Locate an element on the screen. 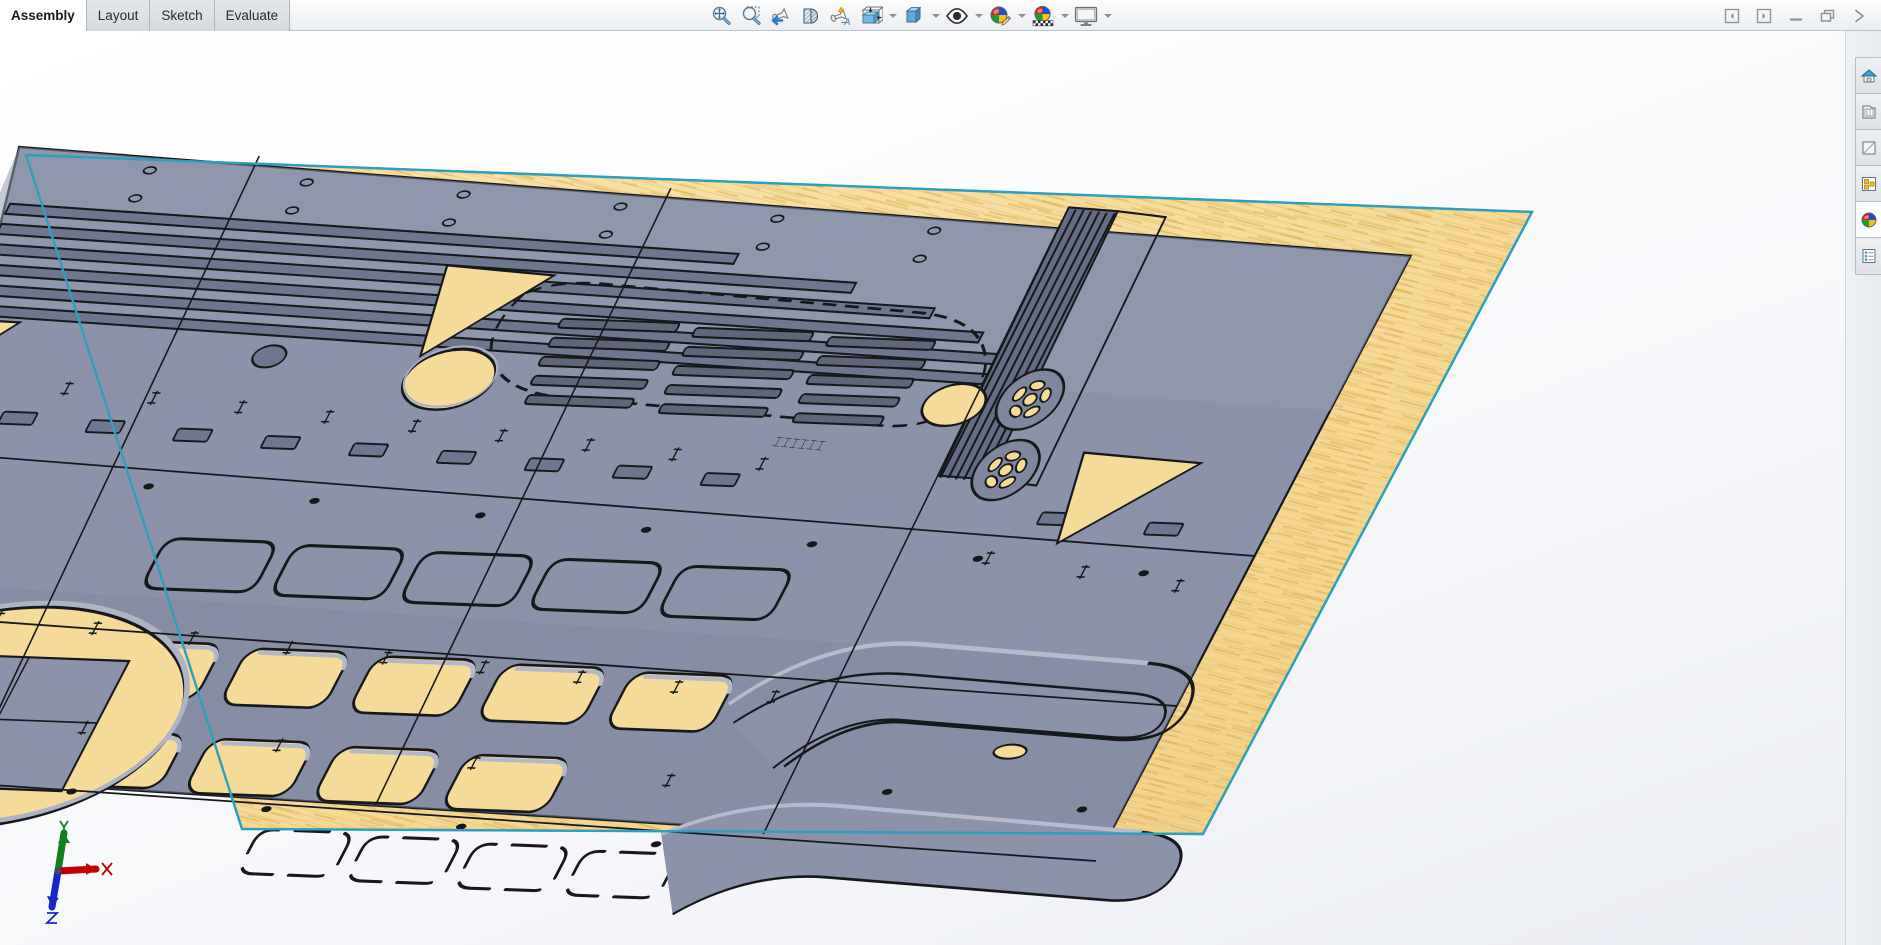 The width and height of the screenshot is (1881, 945). edit-appearance-caret-icon is located at coordinates (1021, 15).